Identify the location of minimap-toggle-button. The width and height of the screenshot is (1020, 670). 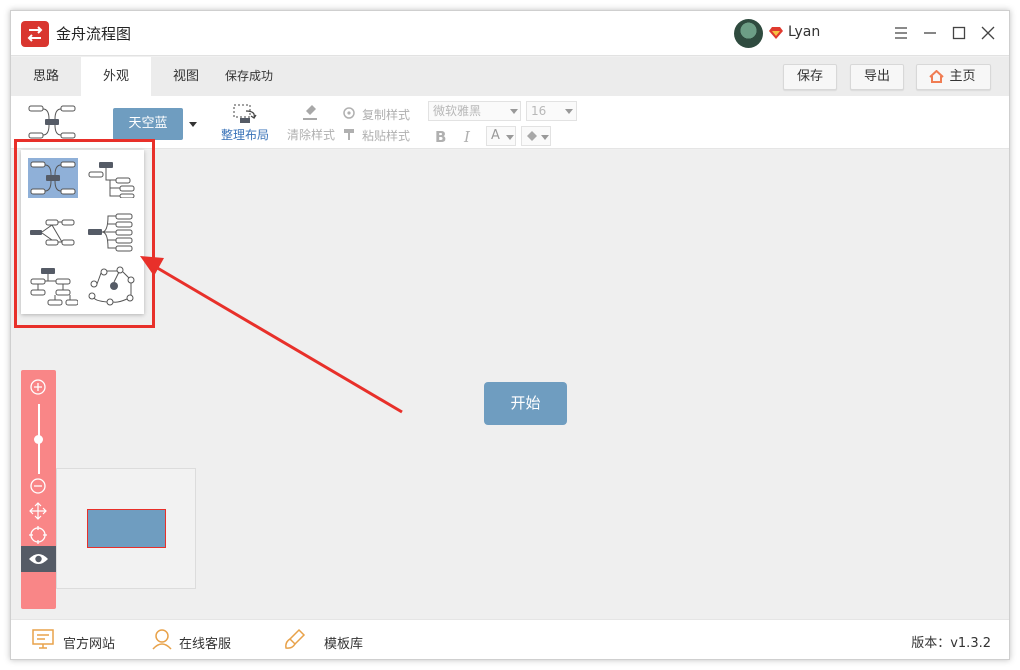
(38, 559).